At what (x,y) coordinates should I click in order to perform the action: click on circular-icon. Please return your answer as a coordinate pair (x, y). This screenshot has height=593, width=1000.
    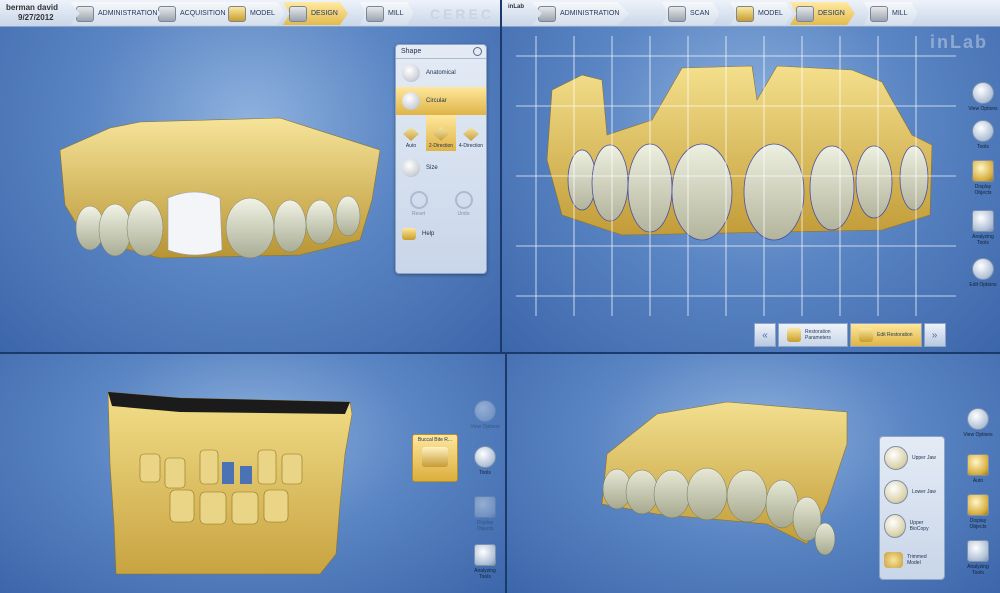
    Looking at the image, I should click on (411, 101).